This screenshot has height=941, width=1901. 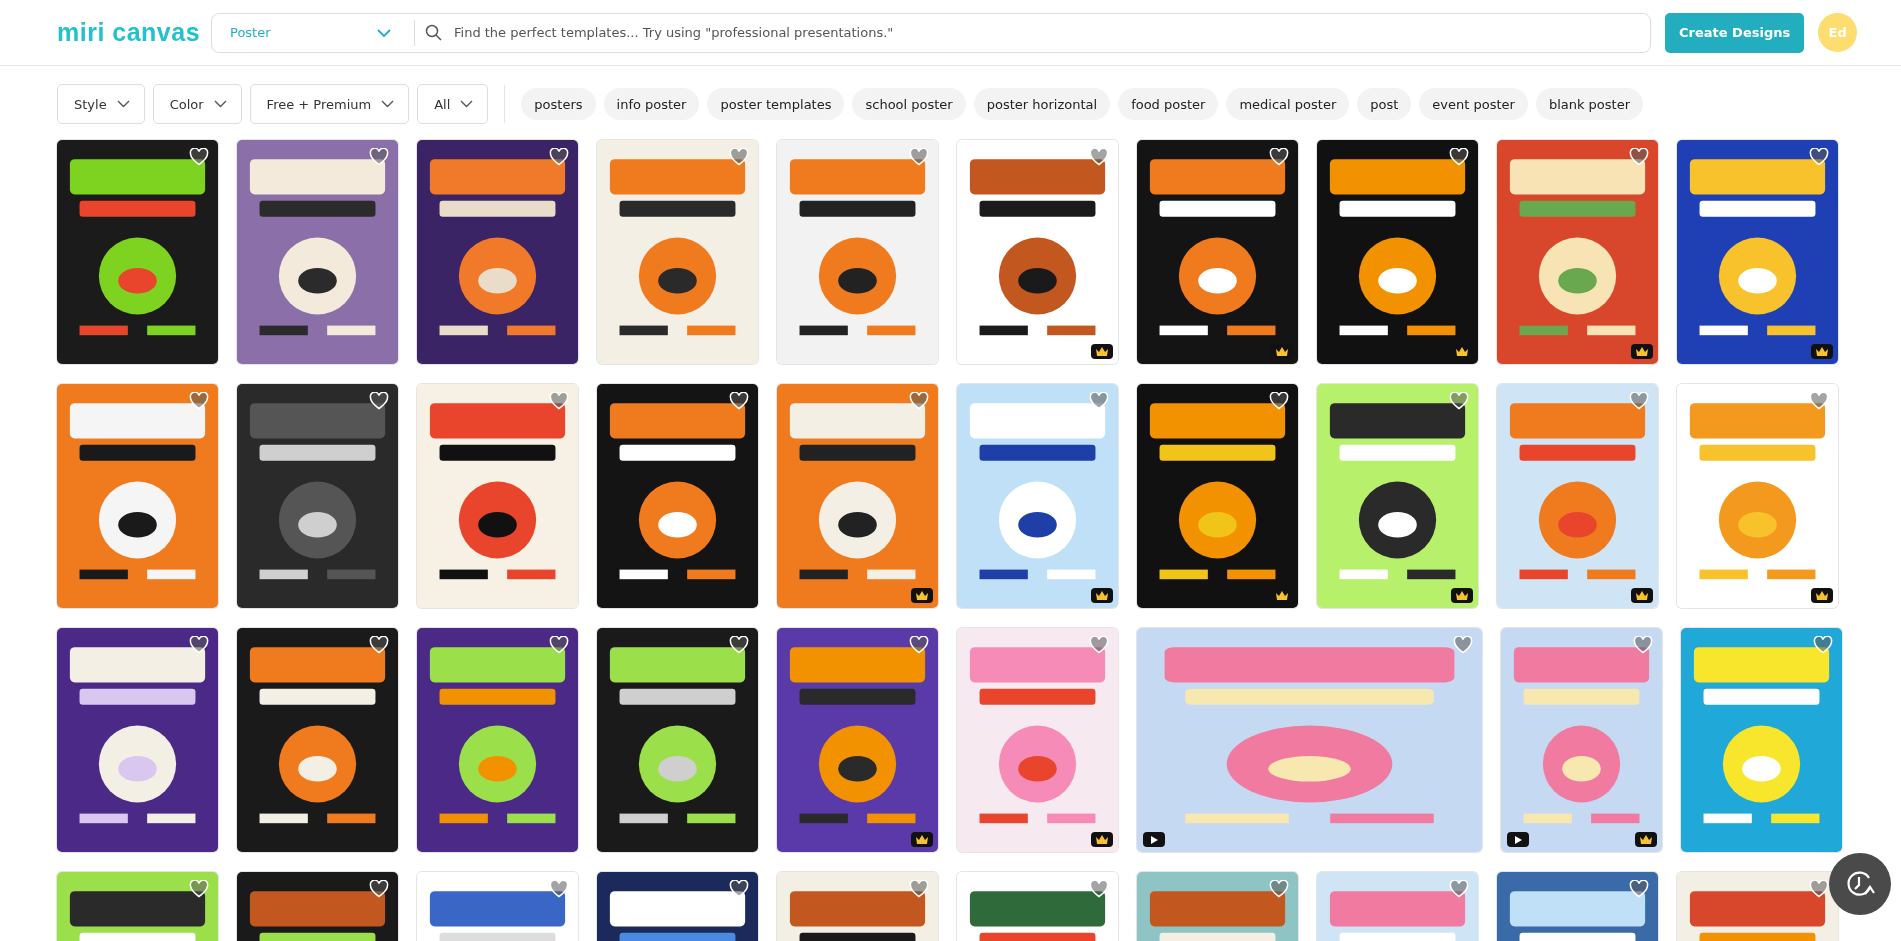 I want to click on keyword-chip: post, so click(x=1384, y=104).